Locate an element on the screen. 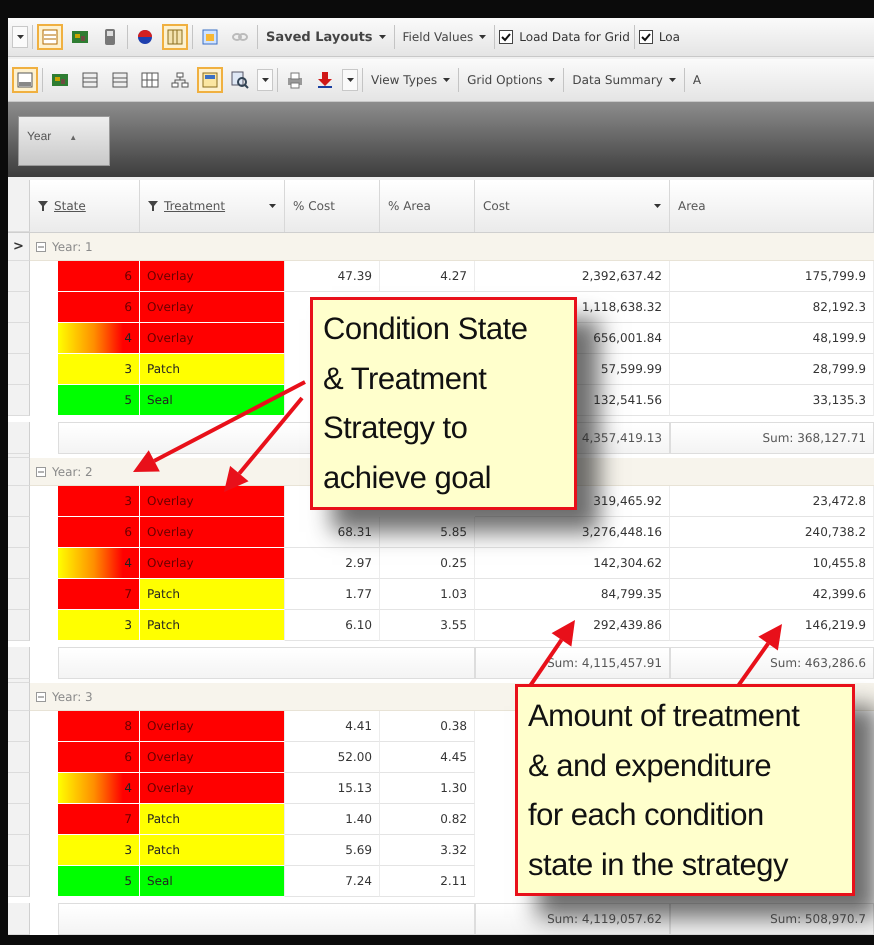 Image resolution: width=874 pixels, height=945 pixels. search-icon is located at coordinates (240, 80).